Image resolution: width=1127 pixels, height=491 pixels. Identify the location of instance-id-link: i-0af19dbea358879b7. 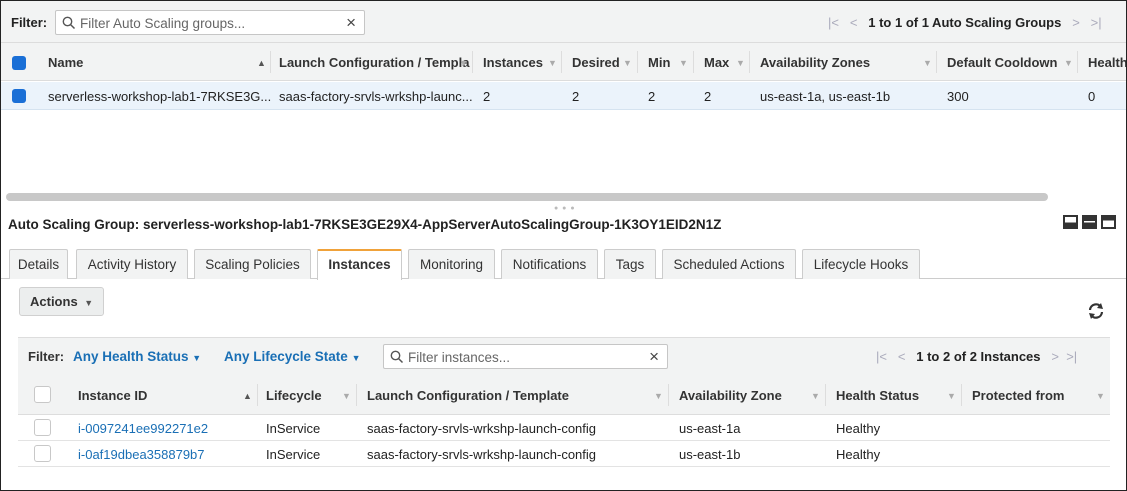
(141, 454).